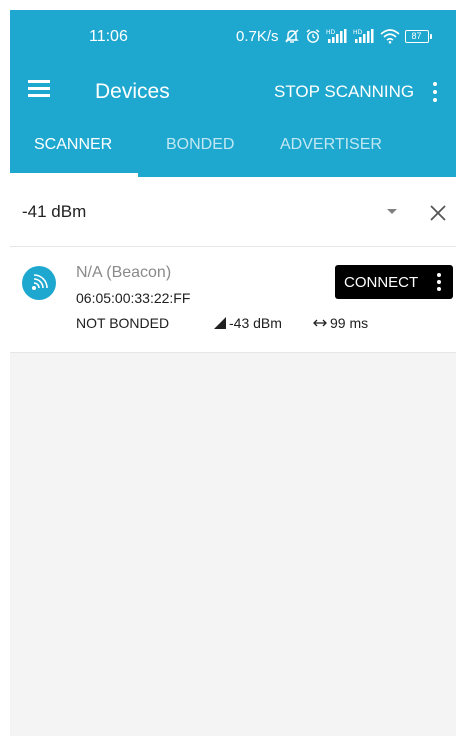 Image resolution: width=456 pixels, height=736 pixels. I want to click on rssi-filter: -41 dBm, so click(233, 212).